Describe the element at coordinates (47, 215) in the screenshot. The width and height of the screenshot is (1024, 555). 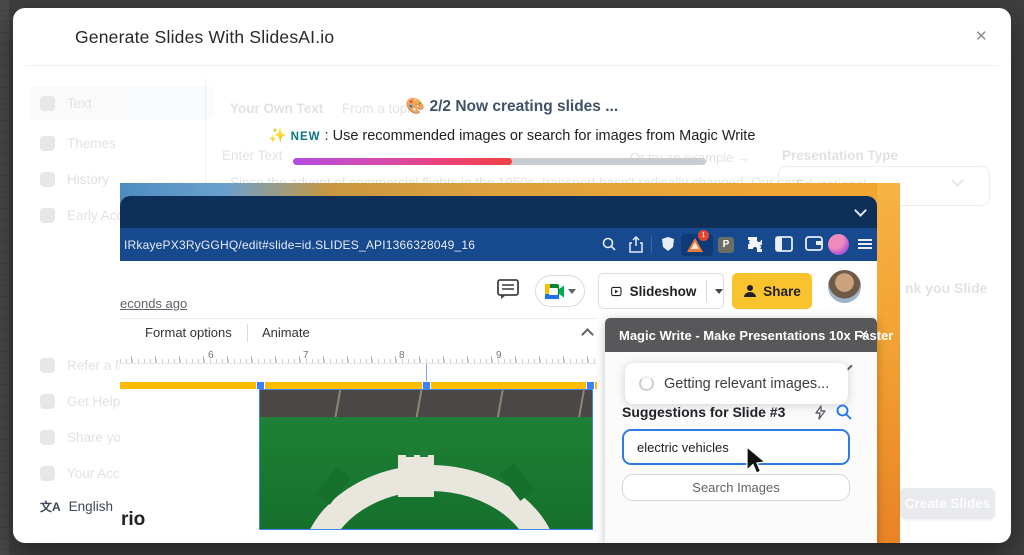
I see `rocket-icon` at that location.